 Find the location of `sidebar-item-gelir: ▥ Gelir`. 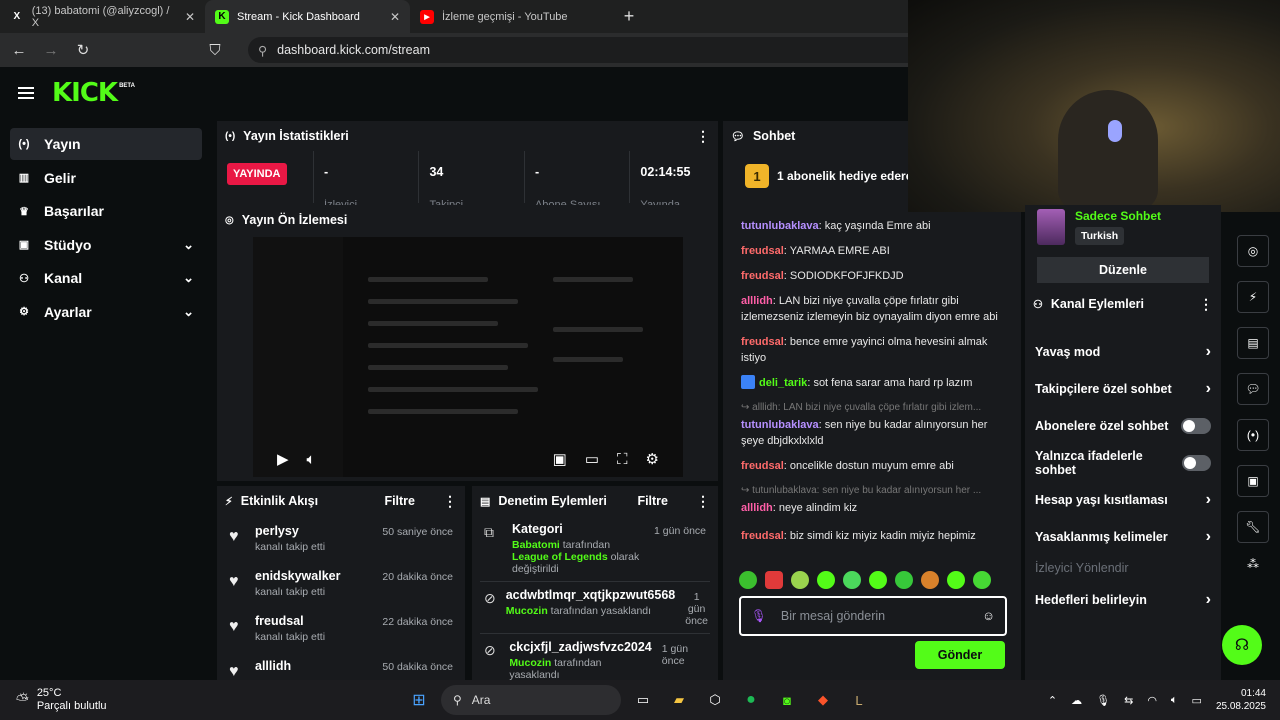

sidebar-item-gelir: ▥ Gelir is located at coordinates (106, 178).